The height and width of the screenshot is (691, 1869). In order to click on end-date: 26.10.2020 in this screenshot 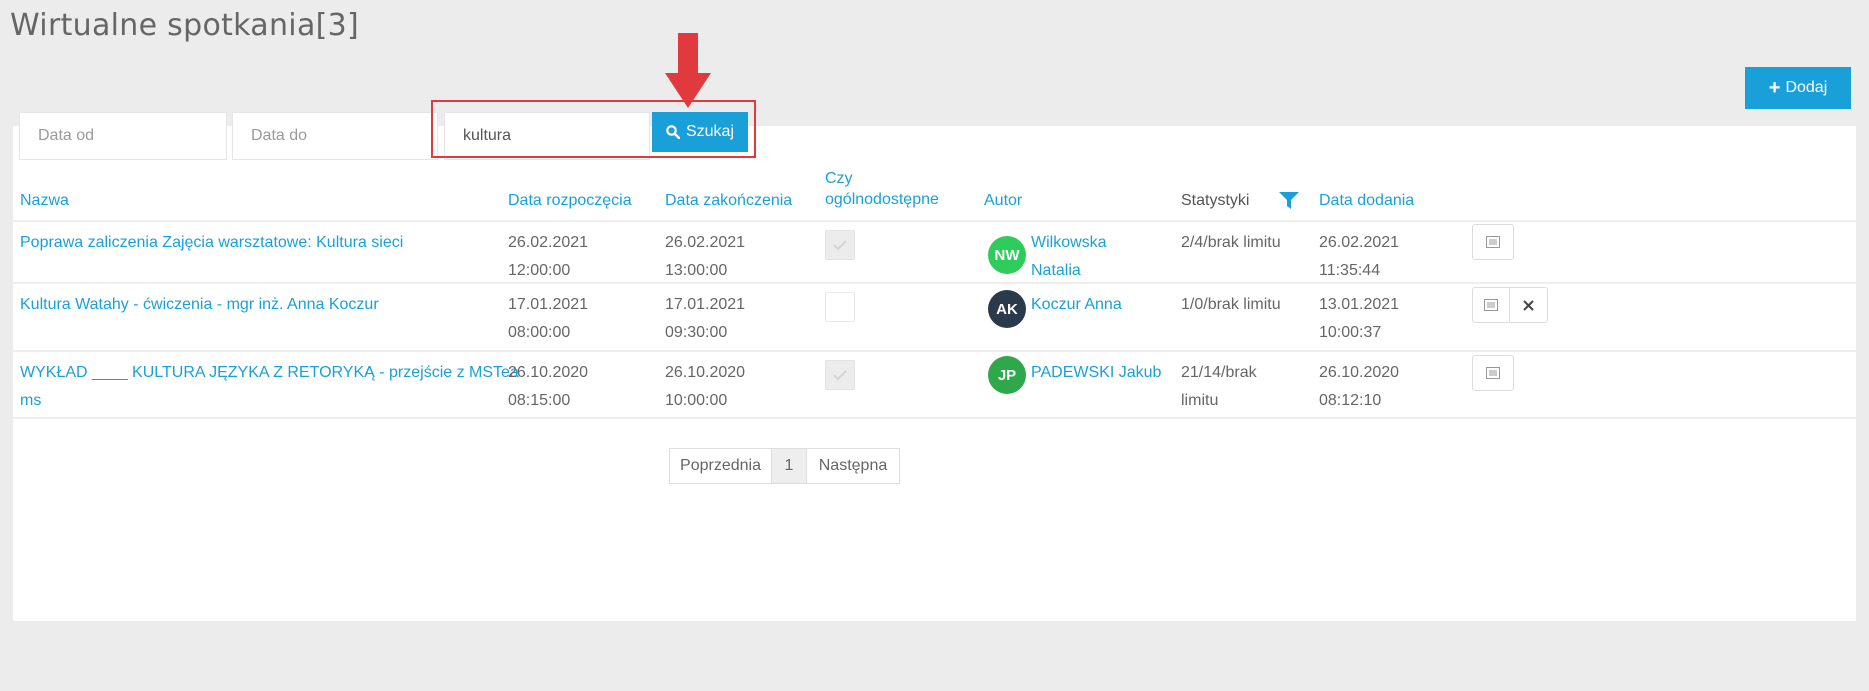, I will do `click(705, 372)`.